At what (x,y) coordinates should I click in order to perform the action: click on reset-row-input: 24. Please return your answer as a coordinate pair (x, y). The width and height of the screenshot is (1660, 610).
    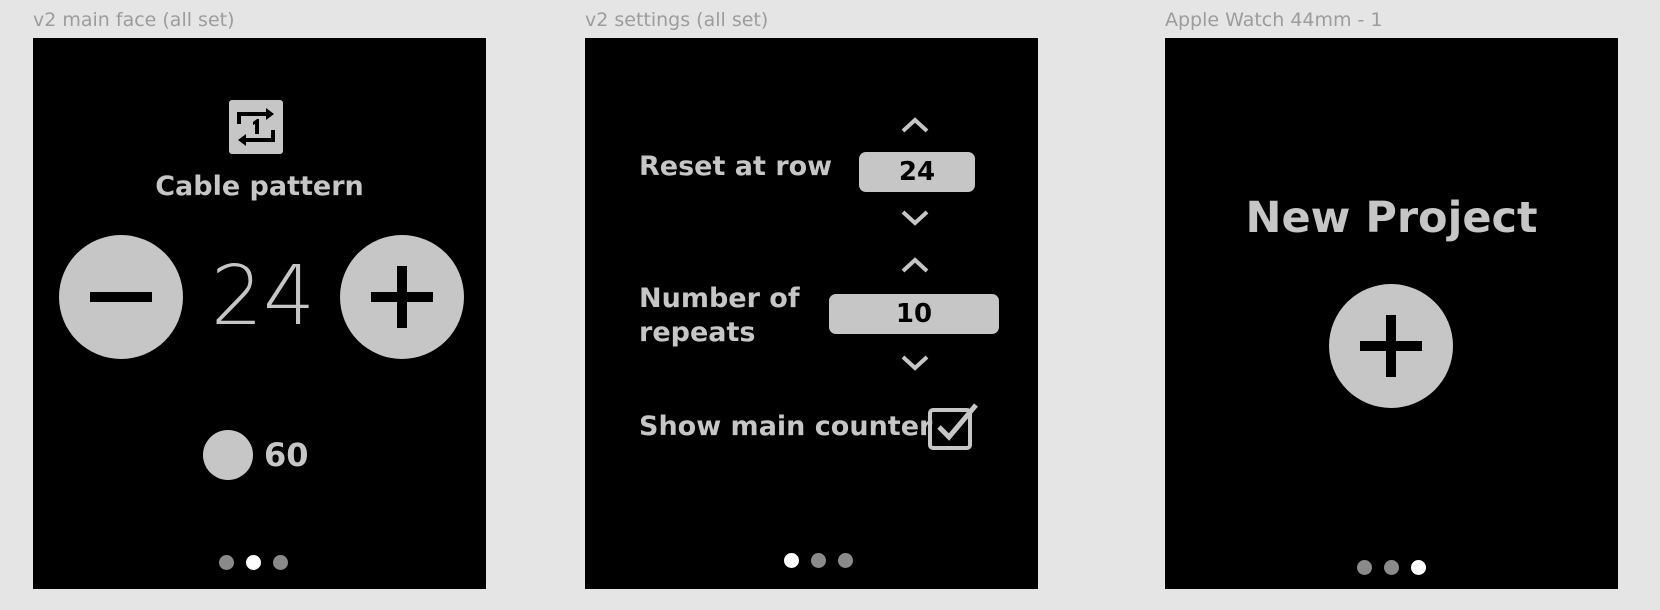
    Looking at the image, I should click on (917, 172).